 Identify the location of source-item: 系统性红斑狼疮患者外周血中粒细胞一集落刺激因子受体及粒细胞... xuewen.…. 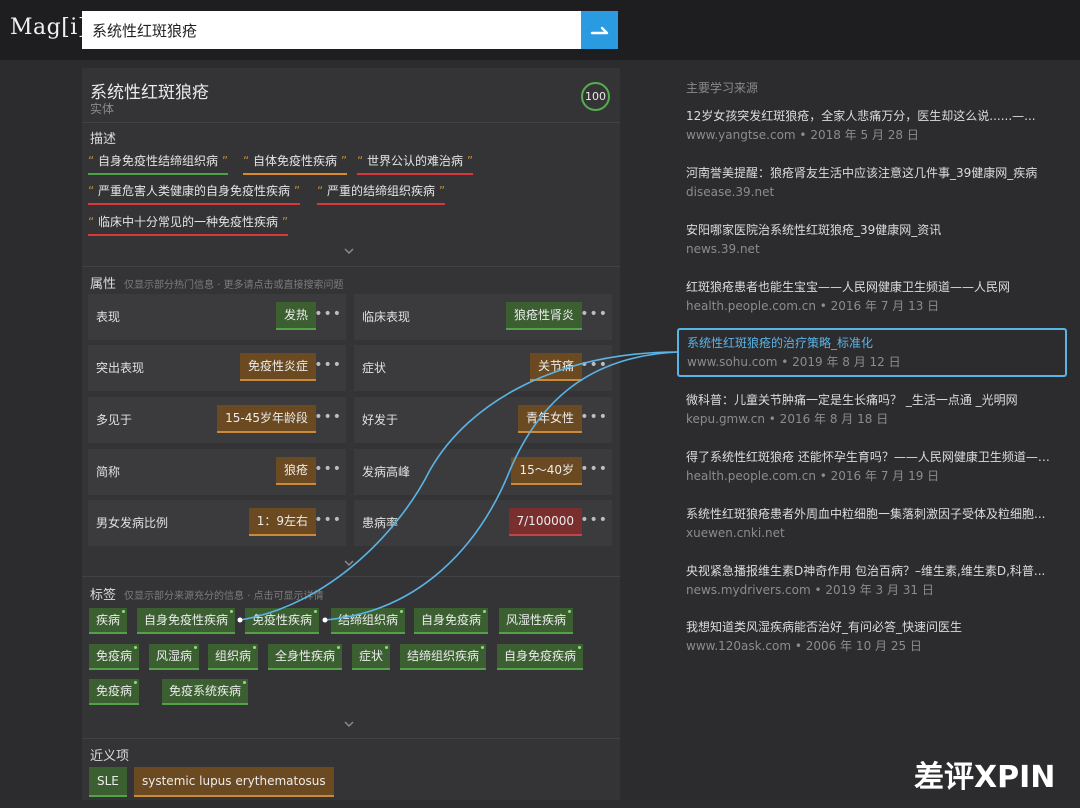
(872, 525).